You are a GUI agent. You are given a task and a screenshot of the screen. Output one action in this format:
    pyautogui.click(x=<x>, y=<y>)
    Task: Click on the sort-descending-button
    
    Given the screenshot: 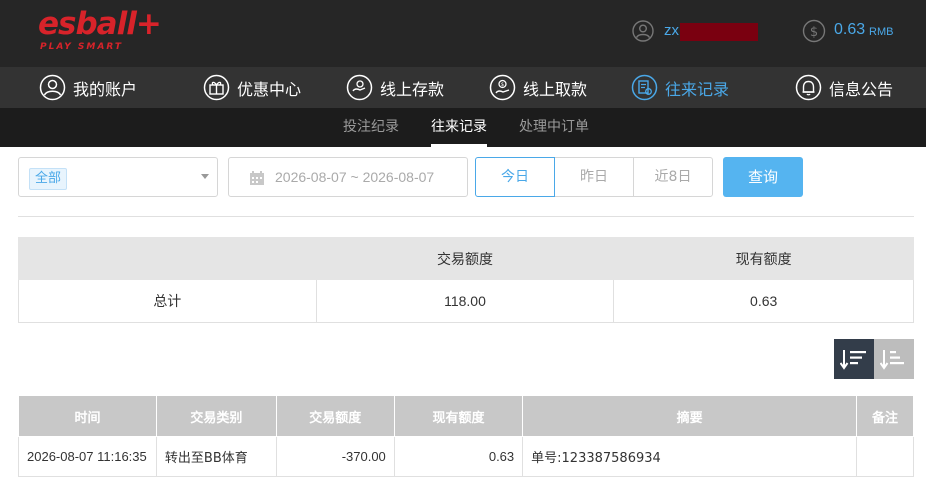 What is the action you would take?
    pyautogui.click(x=854, y=359)
    